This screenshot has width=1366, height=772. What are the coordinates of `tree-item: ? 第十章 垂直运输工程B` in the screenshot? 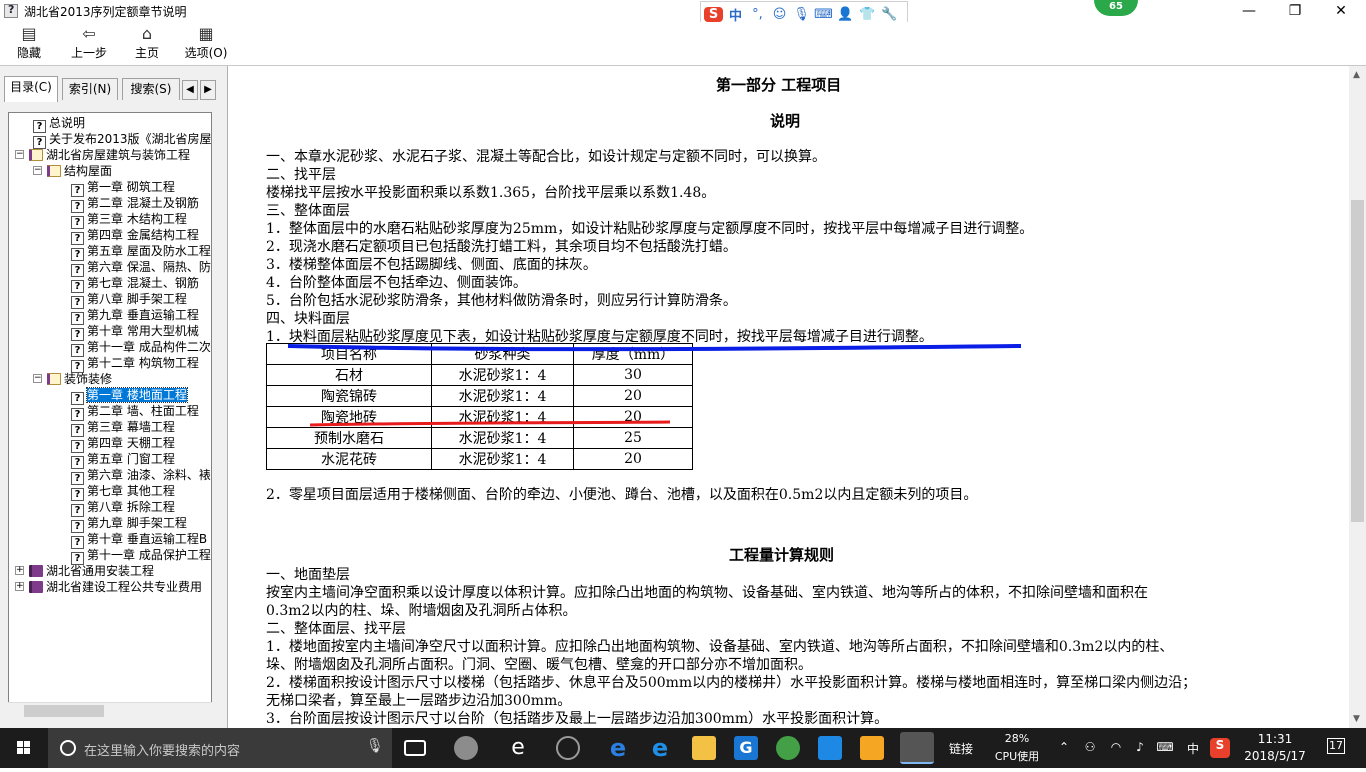 It's located at (139, 540).